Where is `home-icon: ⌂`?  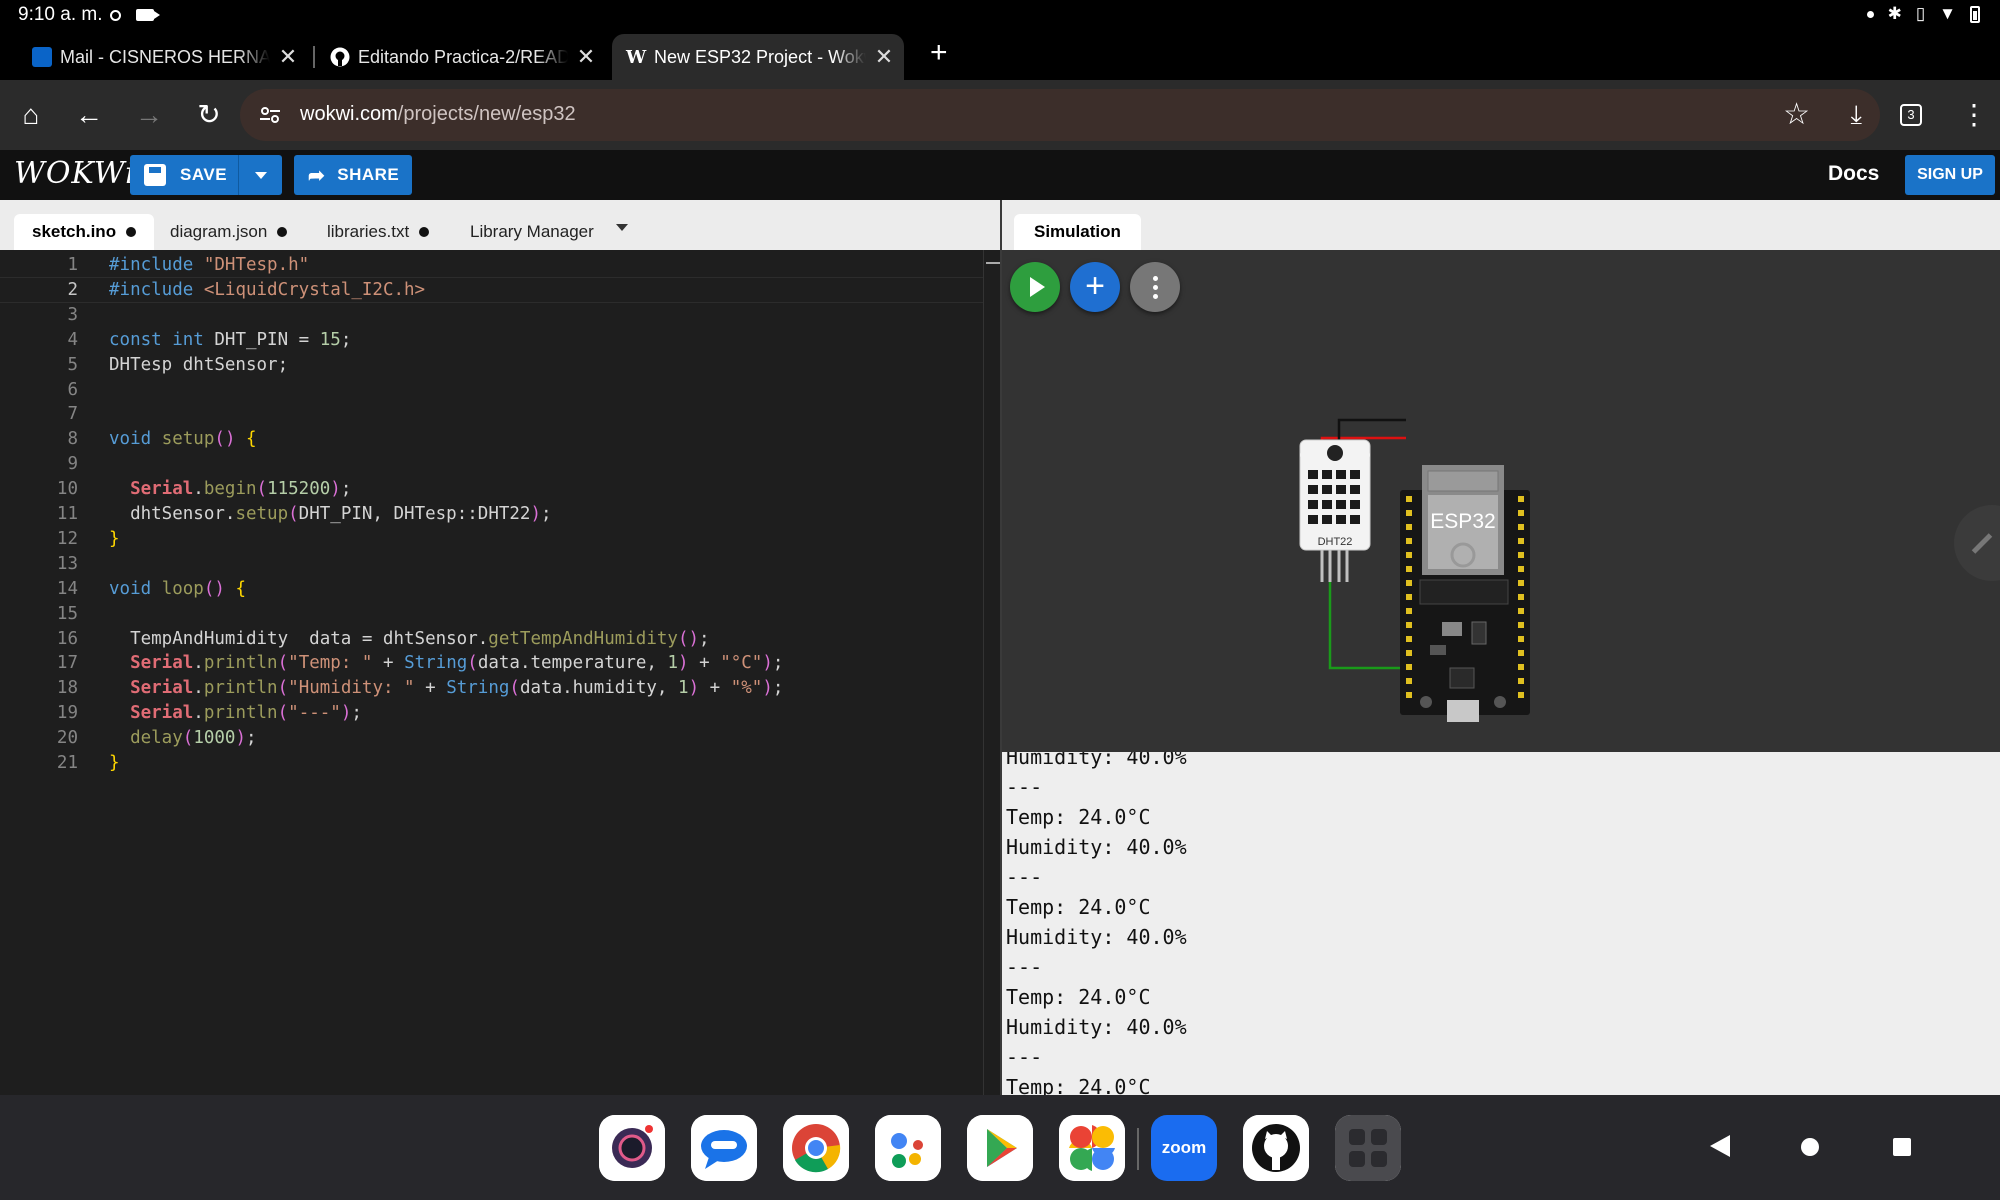 home-icon: ⌂ is located at coordinates (31, 115).